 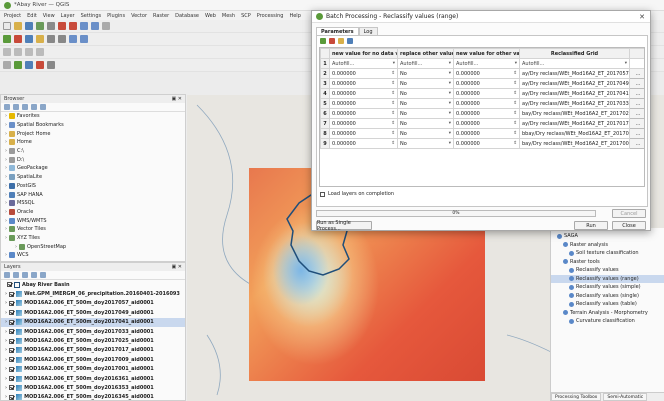 I want to click on menu-item-mesh: Mesh, so click(x=228, y=16).